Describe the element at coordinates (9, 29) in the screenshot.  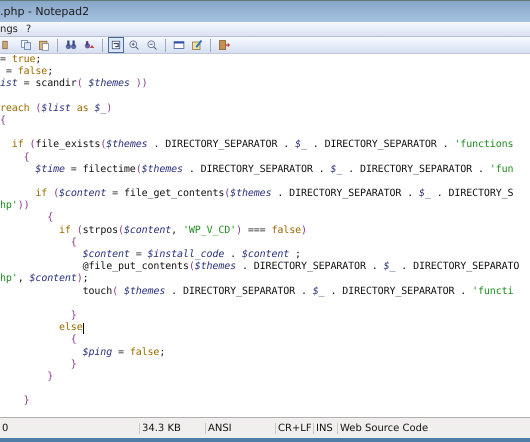
I see `menu-item: ngs` at that location.